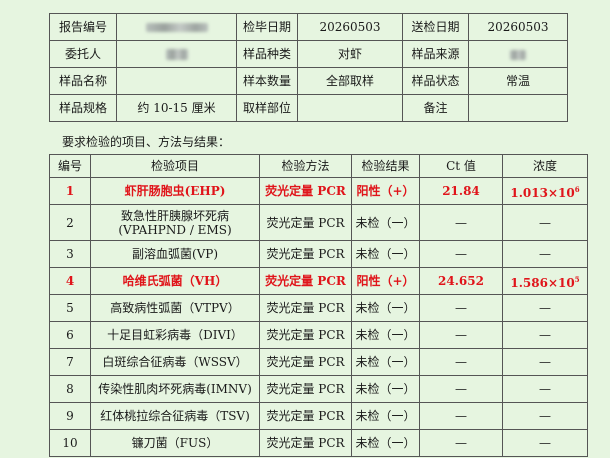  I want to click on report-no-value, so click(176, 27).